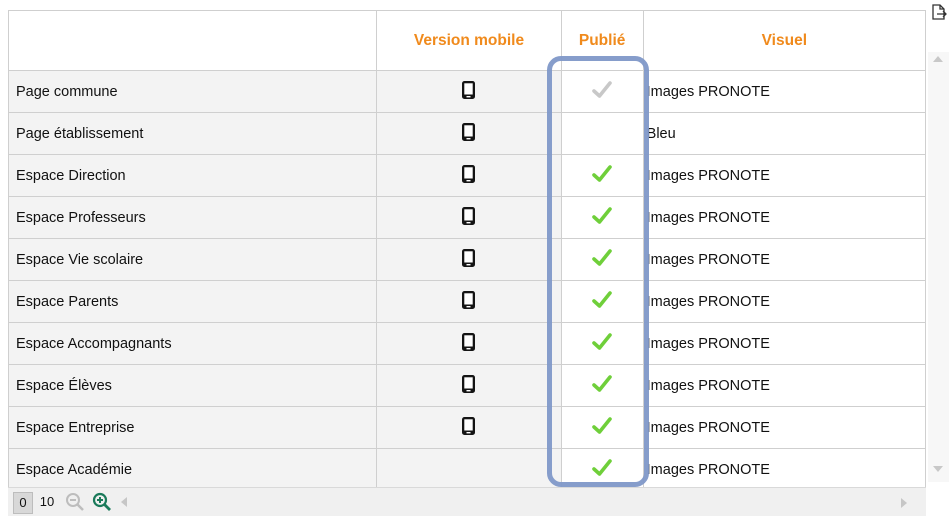 This screenshot has height=516, width=949. I want to click on header-mobile-version: Version mobile, so click(469, 40).